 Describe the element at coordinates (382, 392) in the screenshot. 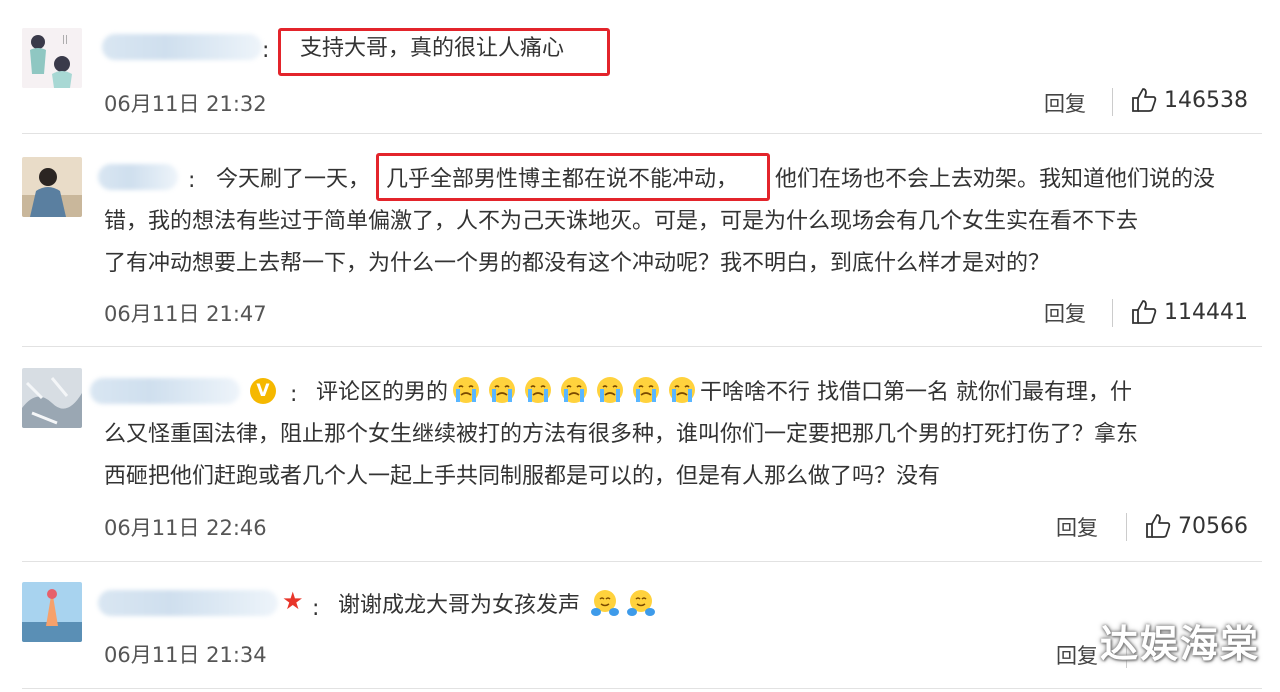

I see `comment-text-segment: 评论区的男的` at that location.